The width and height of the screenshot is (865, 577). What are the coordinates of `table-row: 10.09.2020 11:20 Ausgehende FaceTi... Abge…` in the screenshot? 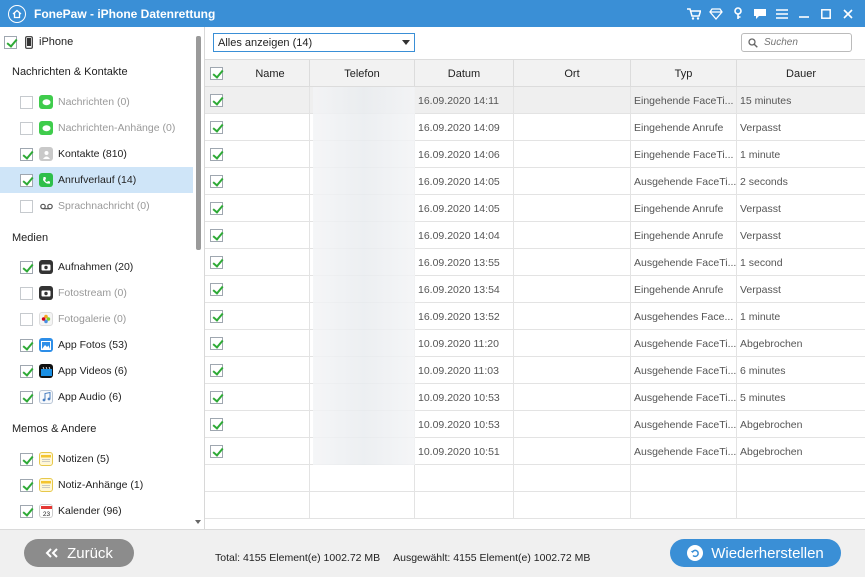 It's located at (535, 343).